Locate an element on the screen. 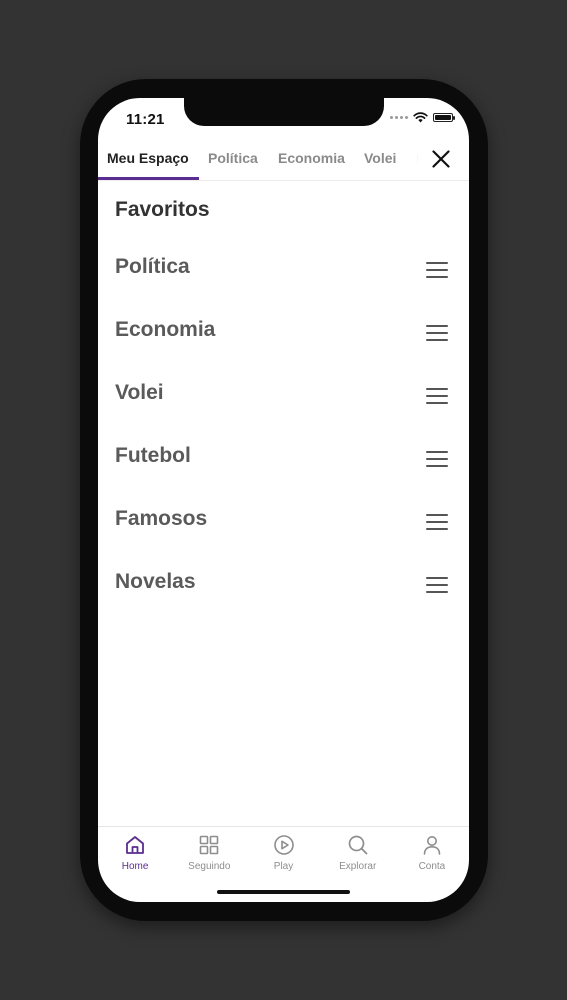 Image resolution: width=567 pixels, height=1000 pixels. tab-politica: Política is located at coordinates (233, 158).